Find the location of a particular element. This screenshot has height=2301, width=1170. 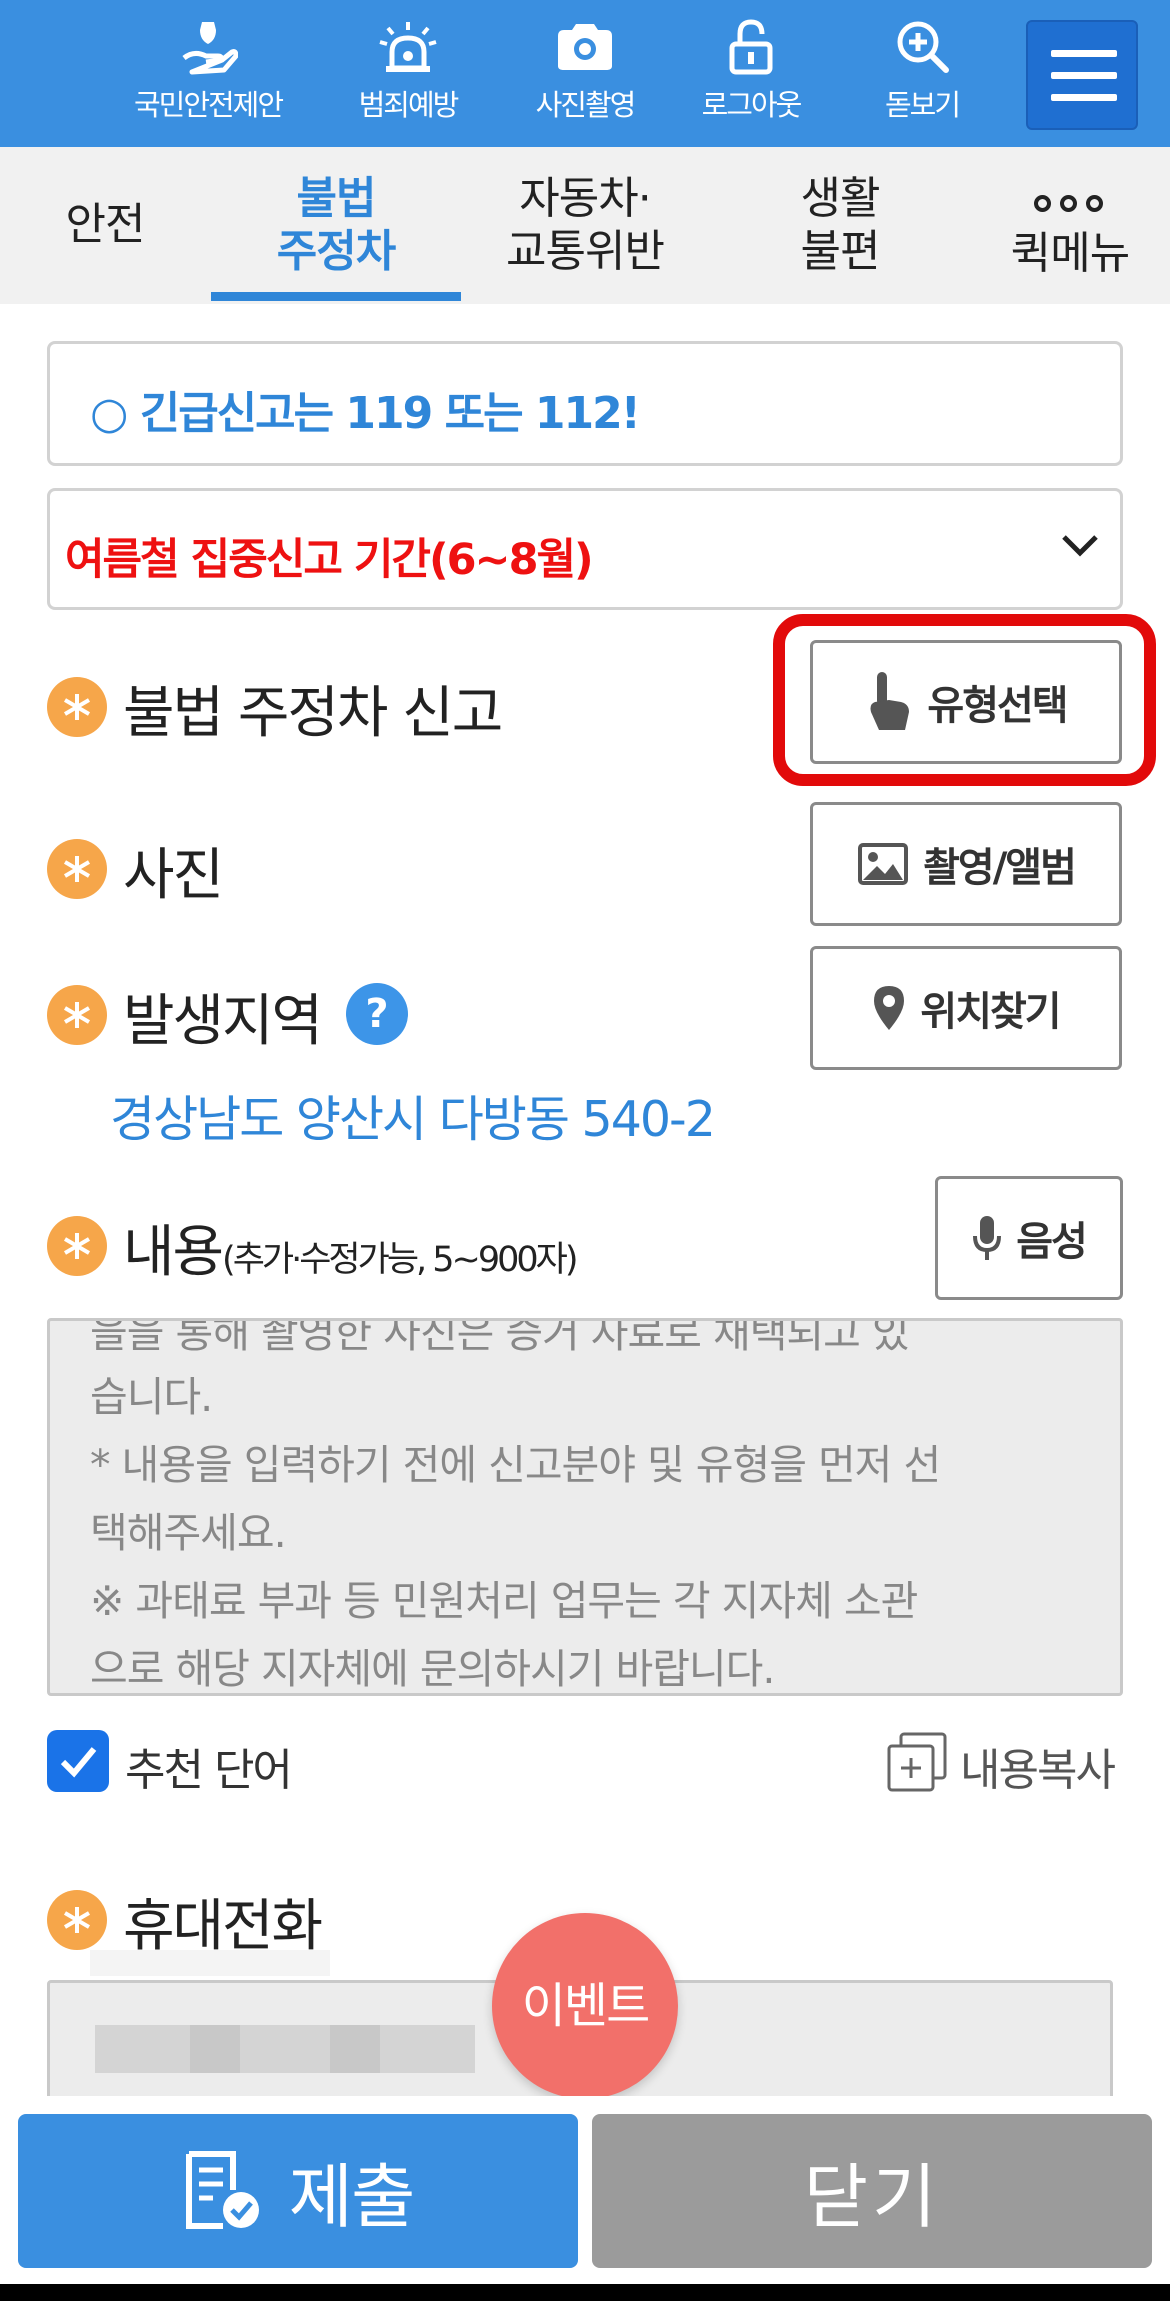

blurred-phone-number is located at coordinates (285, 2049).